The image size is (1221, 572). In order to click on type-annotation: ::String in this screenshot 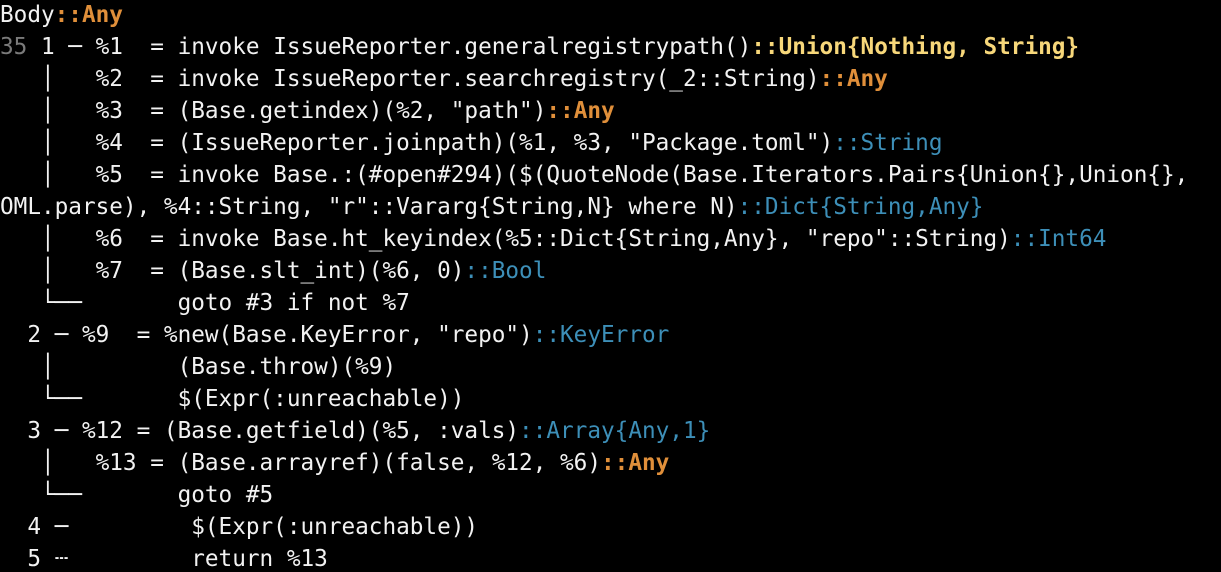, I will do `click(888, 143)`.